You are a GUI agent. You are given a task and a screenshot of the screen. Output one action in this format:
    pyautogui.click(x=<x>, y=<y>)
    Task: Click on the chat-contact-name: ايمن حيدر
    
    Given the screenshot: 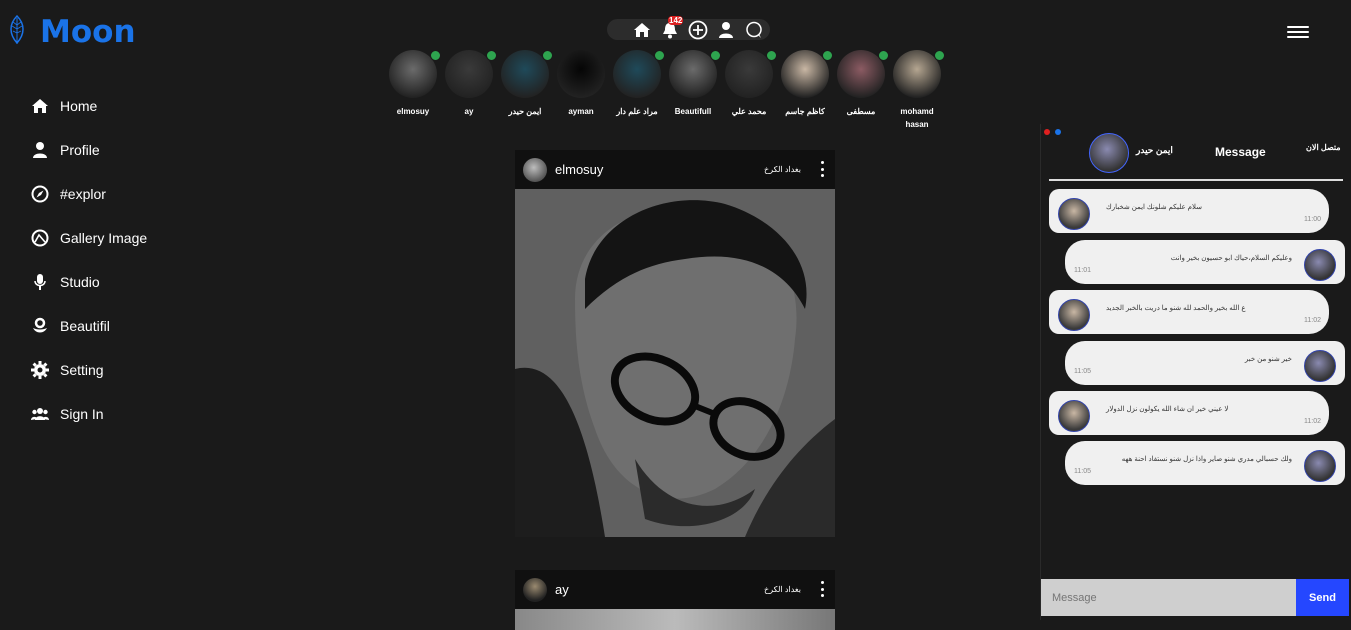 What is the action you would take?
    pyautogui.click(x=1154, y=150)
    